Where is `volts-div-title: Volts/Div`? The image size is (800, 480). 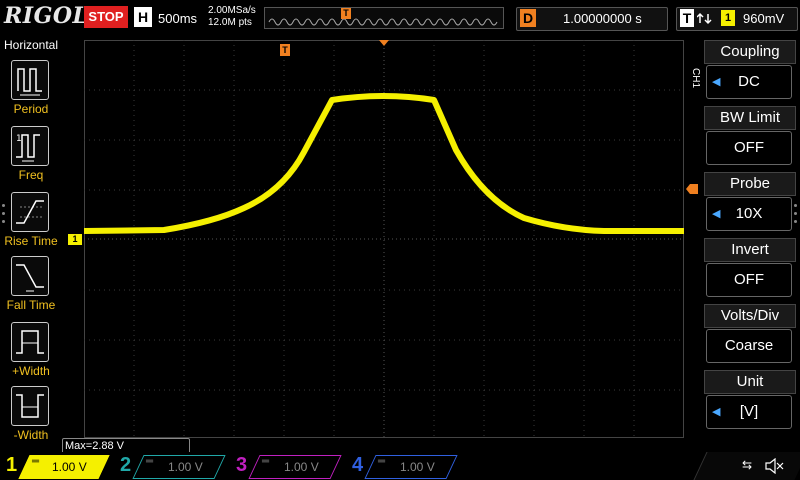
volts-div-title: Volts/Div is located at coordinates (750, 316).